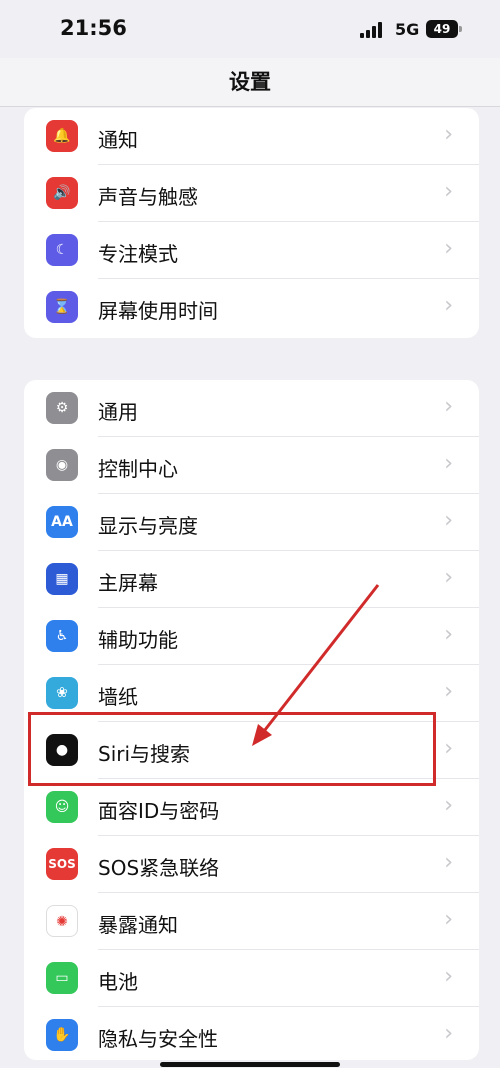 This screenshot has height=1068, width=500. What do you see at coordinates (251, 193) in the screenshot?
I see `settings-row-sounds: 🔊 声音与触感 ›` at bounding box center [251, 193].